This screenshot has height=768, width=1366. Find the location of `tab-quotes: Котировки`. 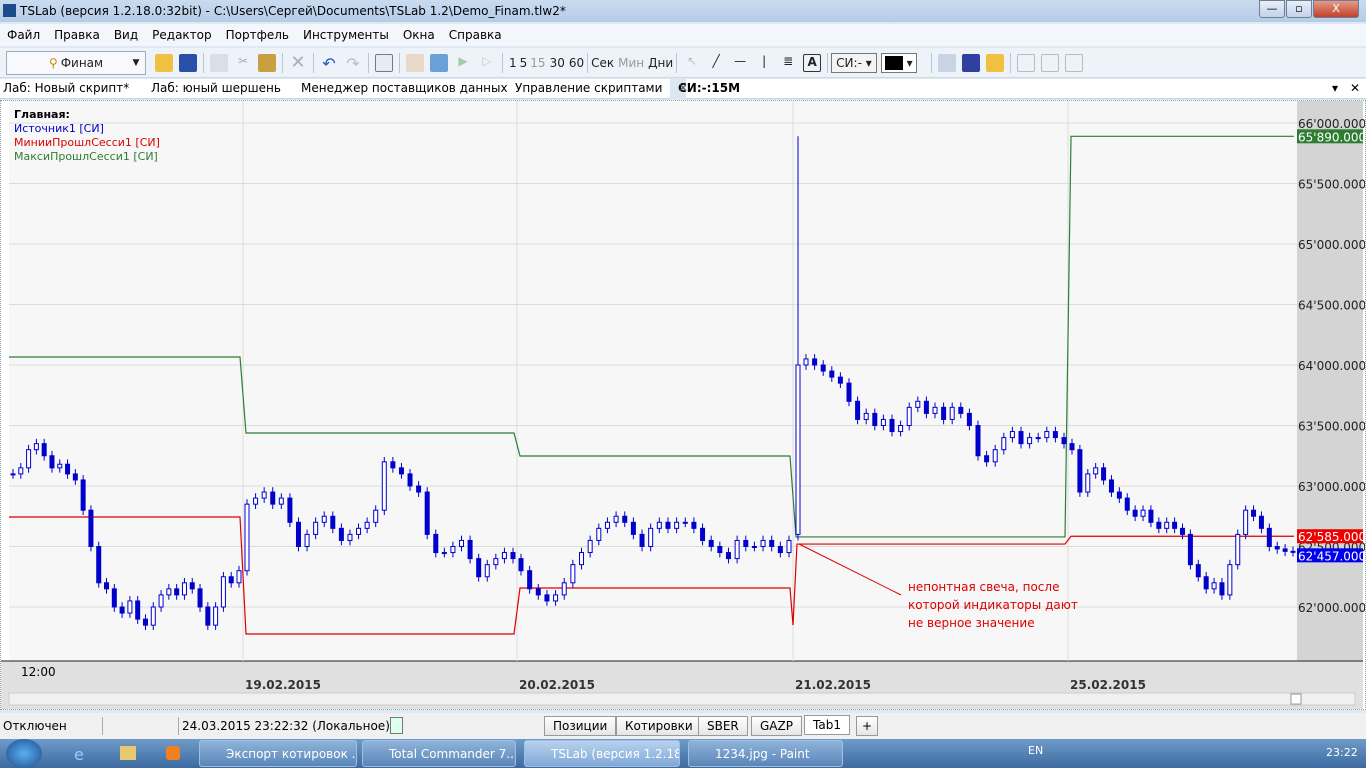

tab-quotes: Котировки is located at coordinates (659, 726).